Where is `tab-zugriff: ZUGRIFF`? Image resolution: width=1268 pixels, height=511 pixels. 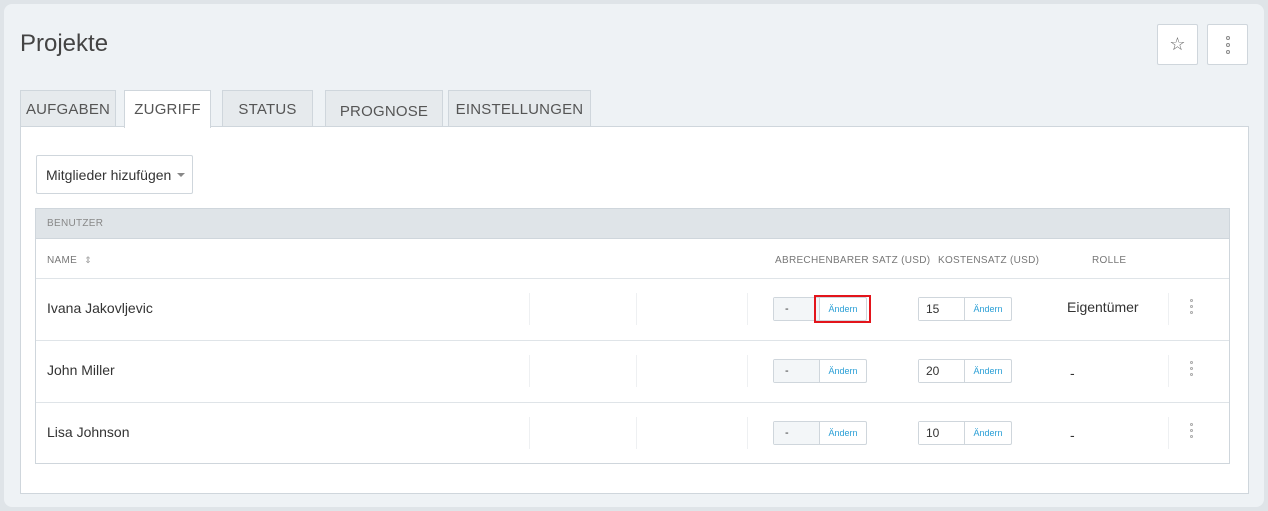 tab-zugriff: ZUGRIFF is located at coordinates (167, 109).